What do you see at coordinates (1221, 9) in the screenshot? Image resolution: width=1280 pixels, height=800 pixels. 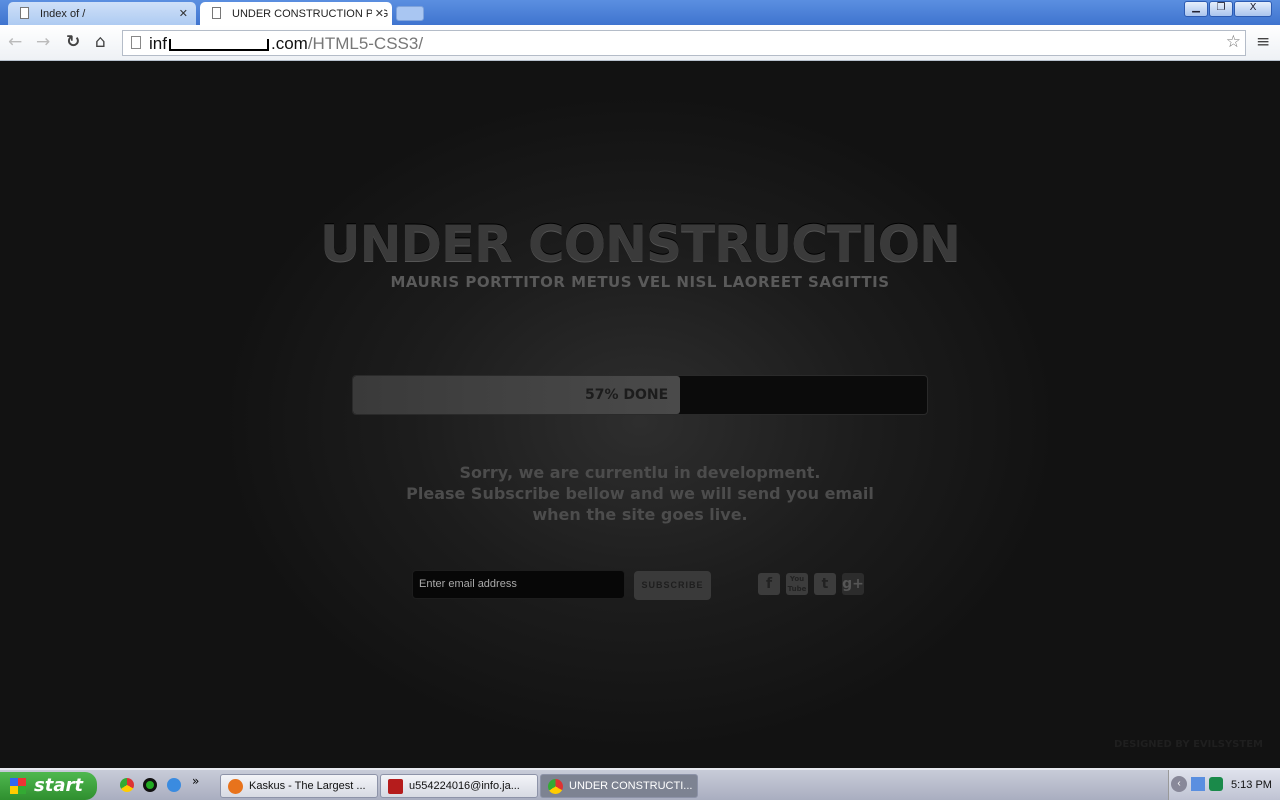 I see `restore-button: ❐` at bounding box center [1221, 9].